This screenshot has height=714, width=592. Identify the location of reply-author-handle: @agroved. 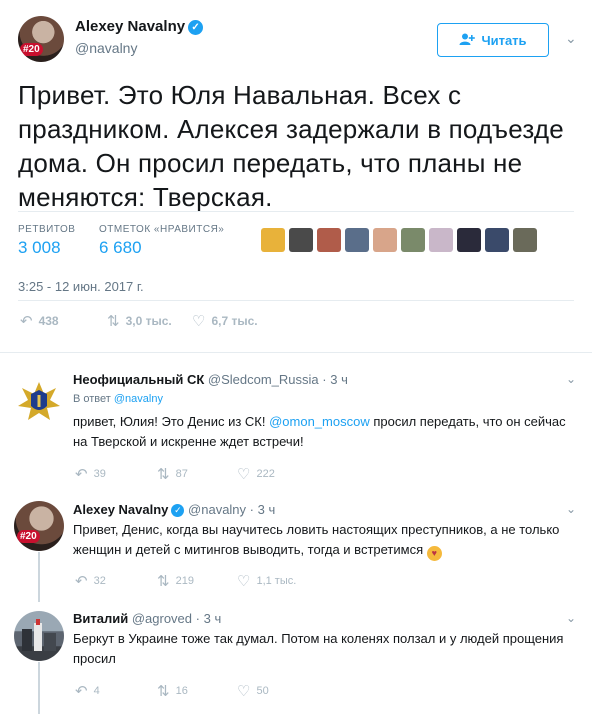
(162, 618).